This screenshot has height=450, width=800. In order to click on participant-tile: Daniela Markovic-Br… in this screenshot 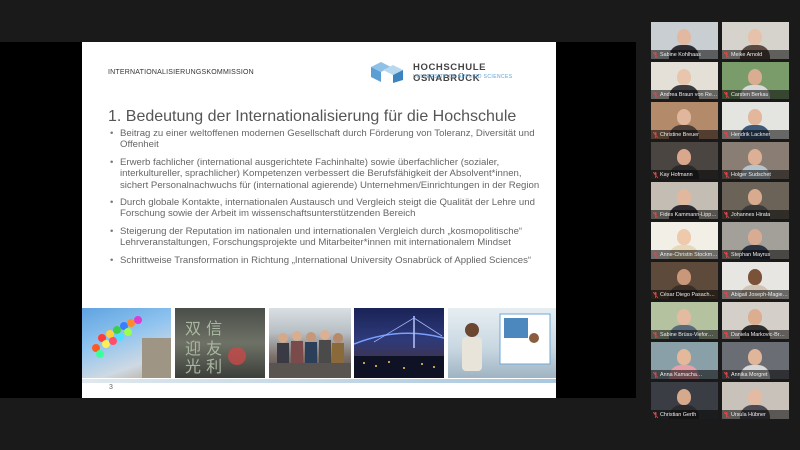, I will do `click(755, 320)`.